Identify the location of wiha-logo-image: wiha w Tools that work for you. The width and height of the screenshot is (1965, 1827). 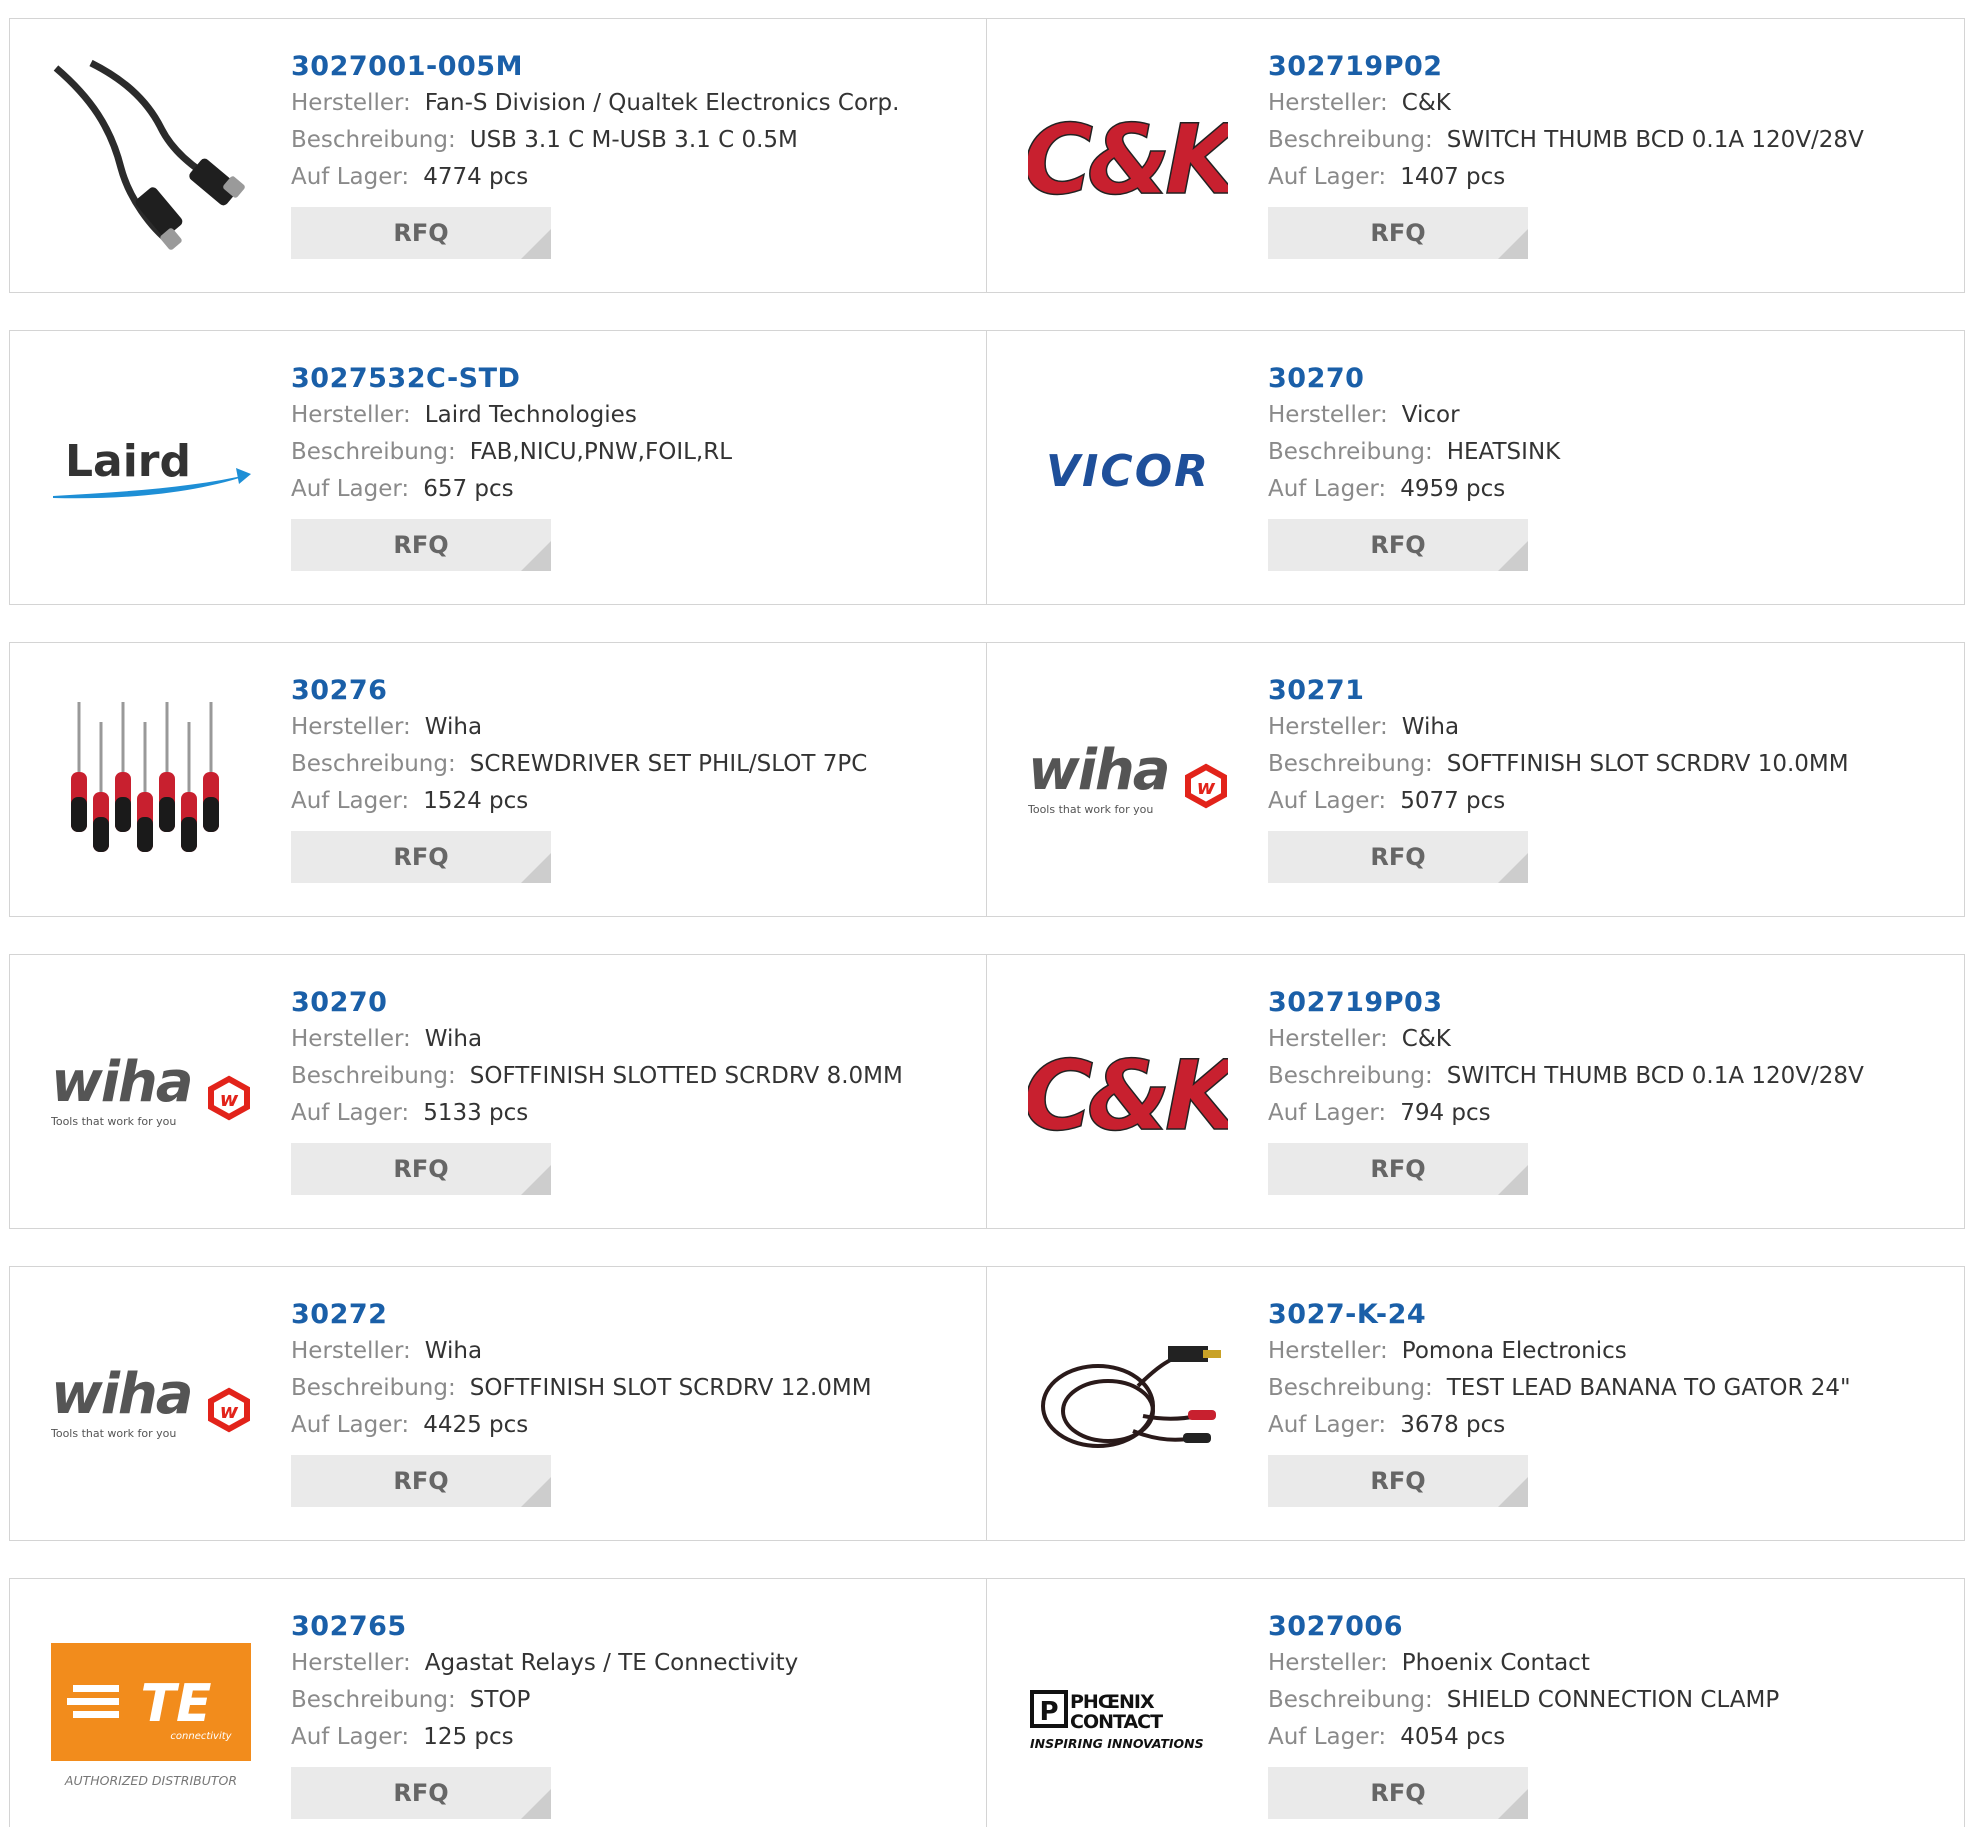
(150, 1089).